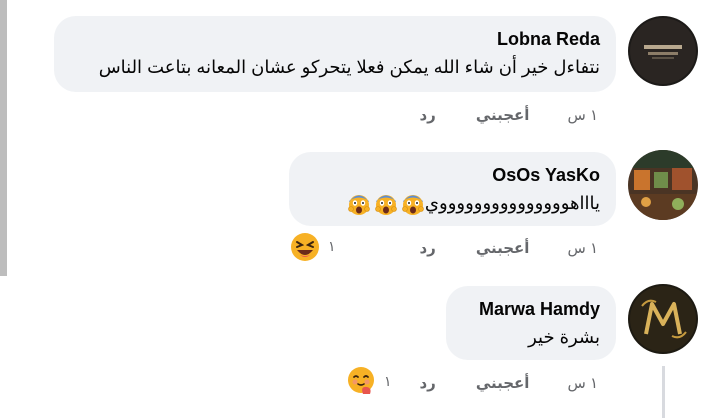  I want to click on comment-body: ياااهوووووووووووووووي, so click(512, 203).